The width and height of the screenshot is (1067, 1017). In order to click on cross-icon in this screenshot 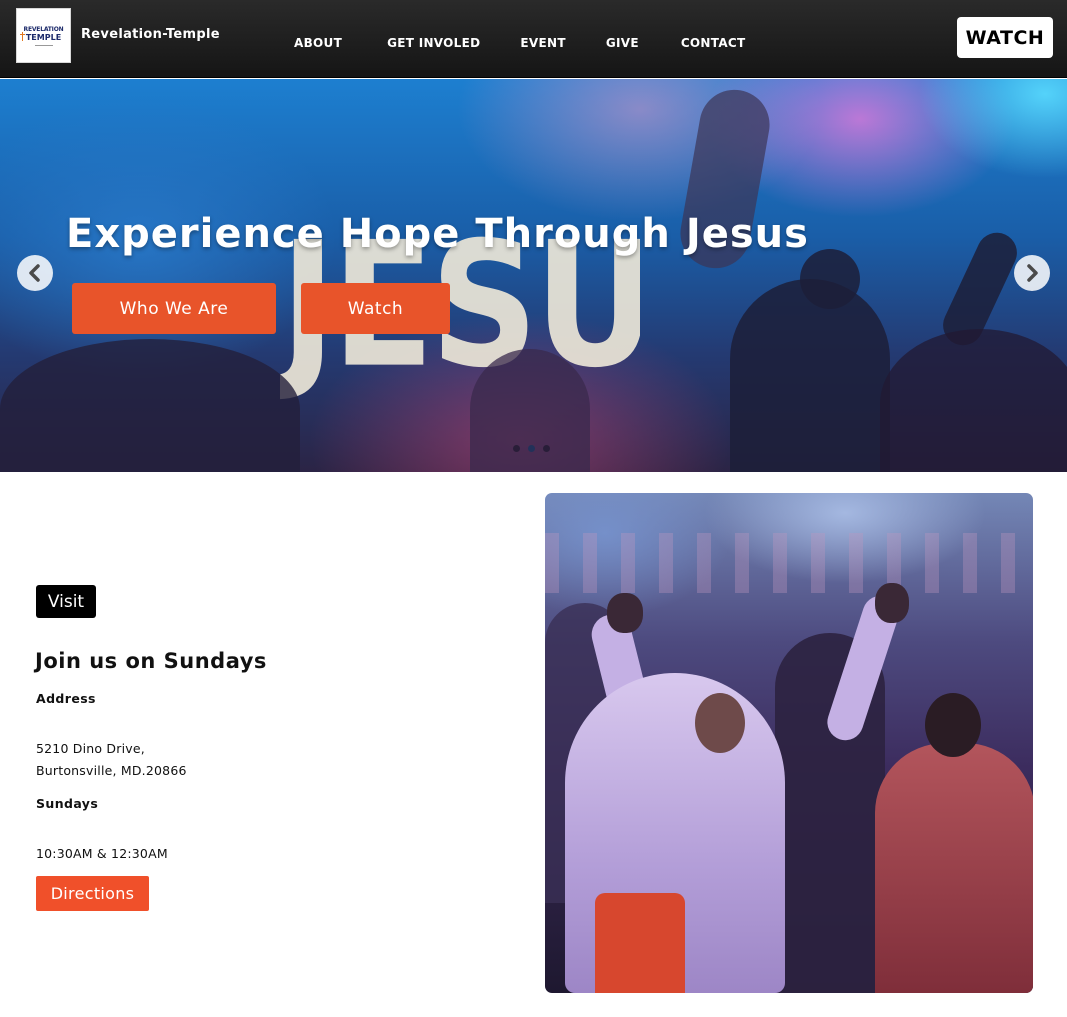, I will do `click(22, 36)`.